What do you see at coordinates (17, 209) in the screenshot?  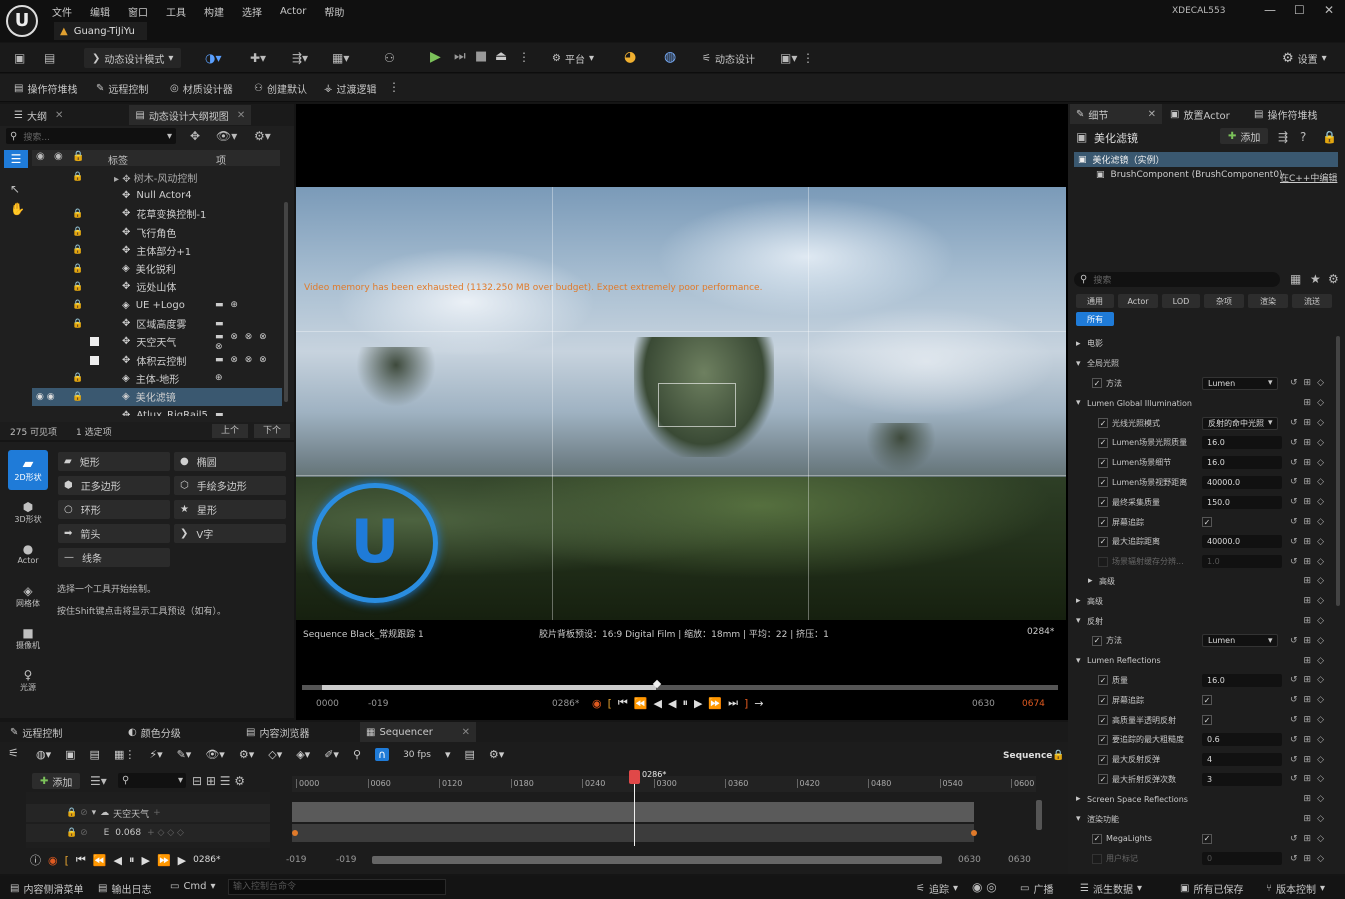 I see `hand-icon: ✋` at bounding box center [17, 209].